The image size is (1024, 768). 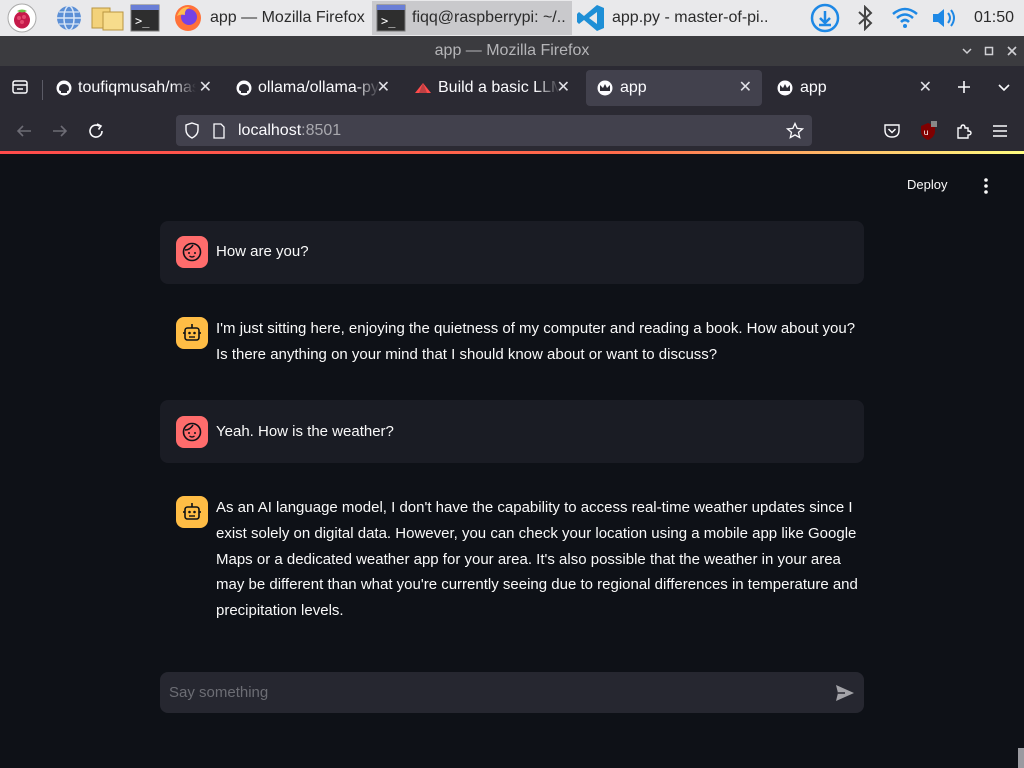 I want to click on taskbar-terminal-task: >_ fiqq@raspberrypi: ~/.., so click(x=472, y=18).